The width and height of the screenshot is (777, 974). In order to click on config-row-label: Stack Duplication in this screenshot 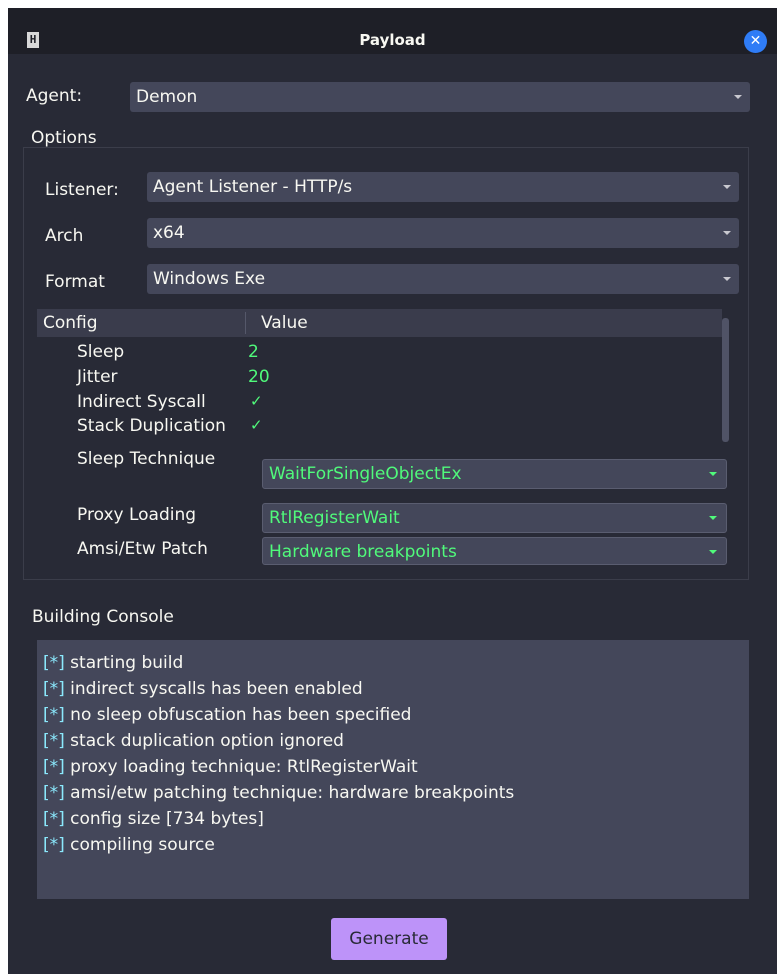, I will do `click(151, 426)`.